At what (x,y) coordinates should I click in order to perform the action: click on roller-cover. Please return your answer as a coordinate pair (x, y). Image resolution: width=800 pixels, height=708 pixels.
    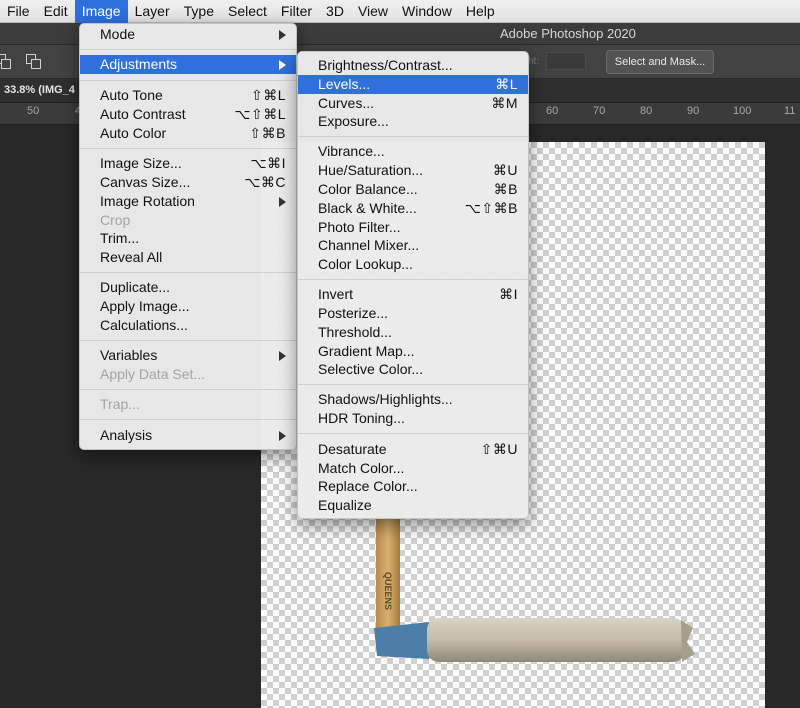
    Looking at the image, I should click on (556, 640).